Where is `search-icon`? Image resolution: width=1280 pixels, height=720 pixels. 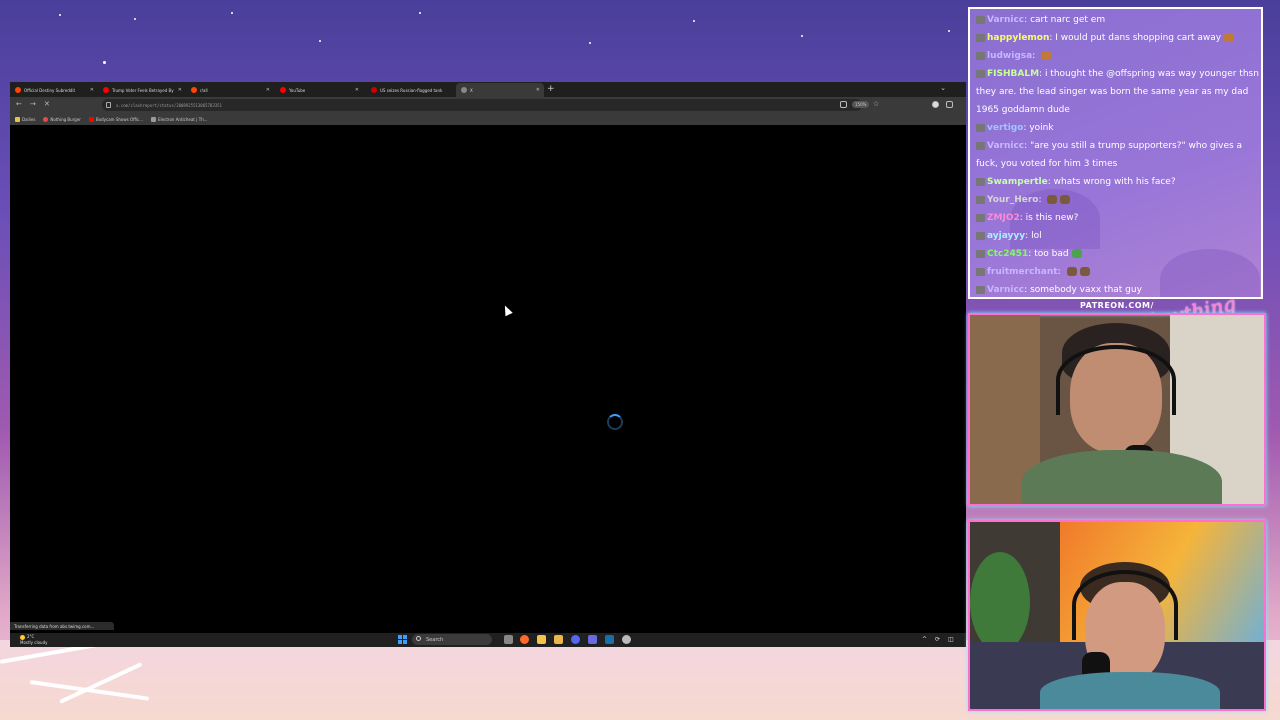 search-icon is located at coordinates (418, 638).